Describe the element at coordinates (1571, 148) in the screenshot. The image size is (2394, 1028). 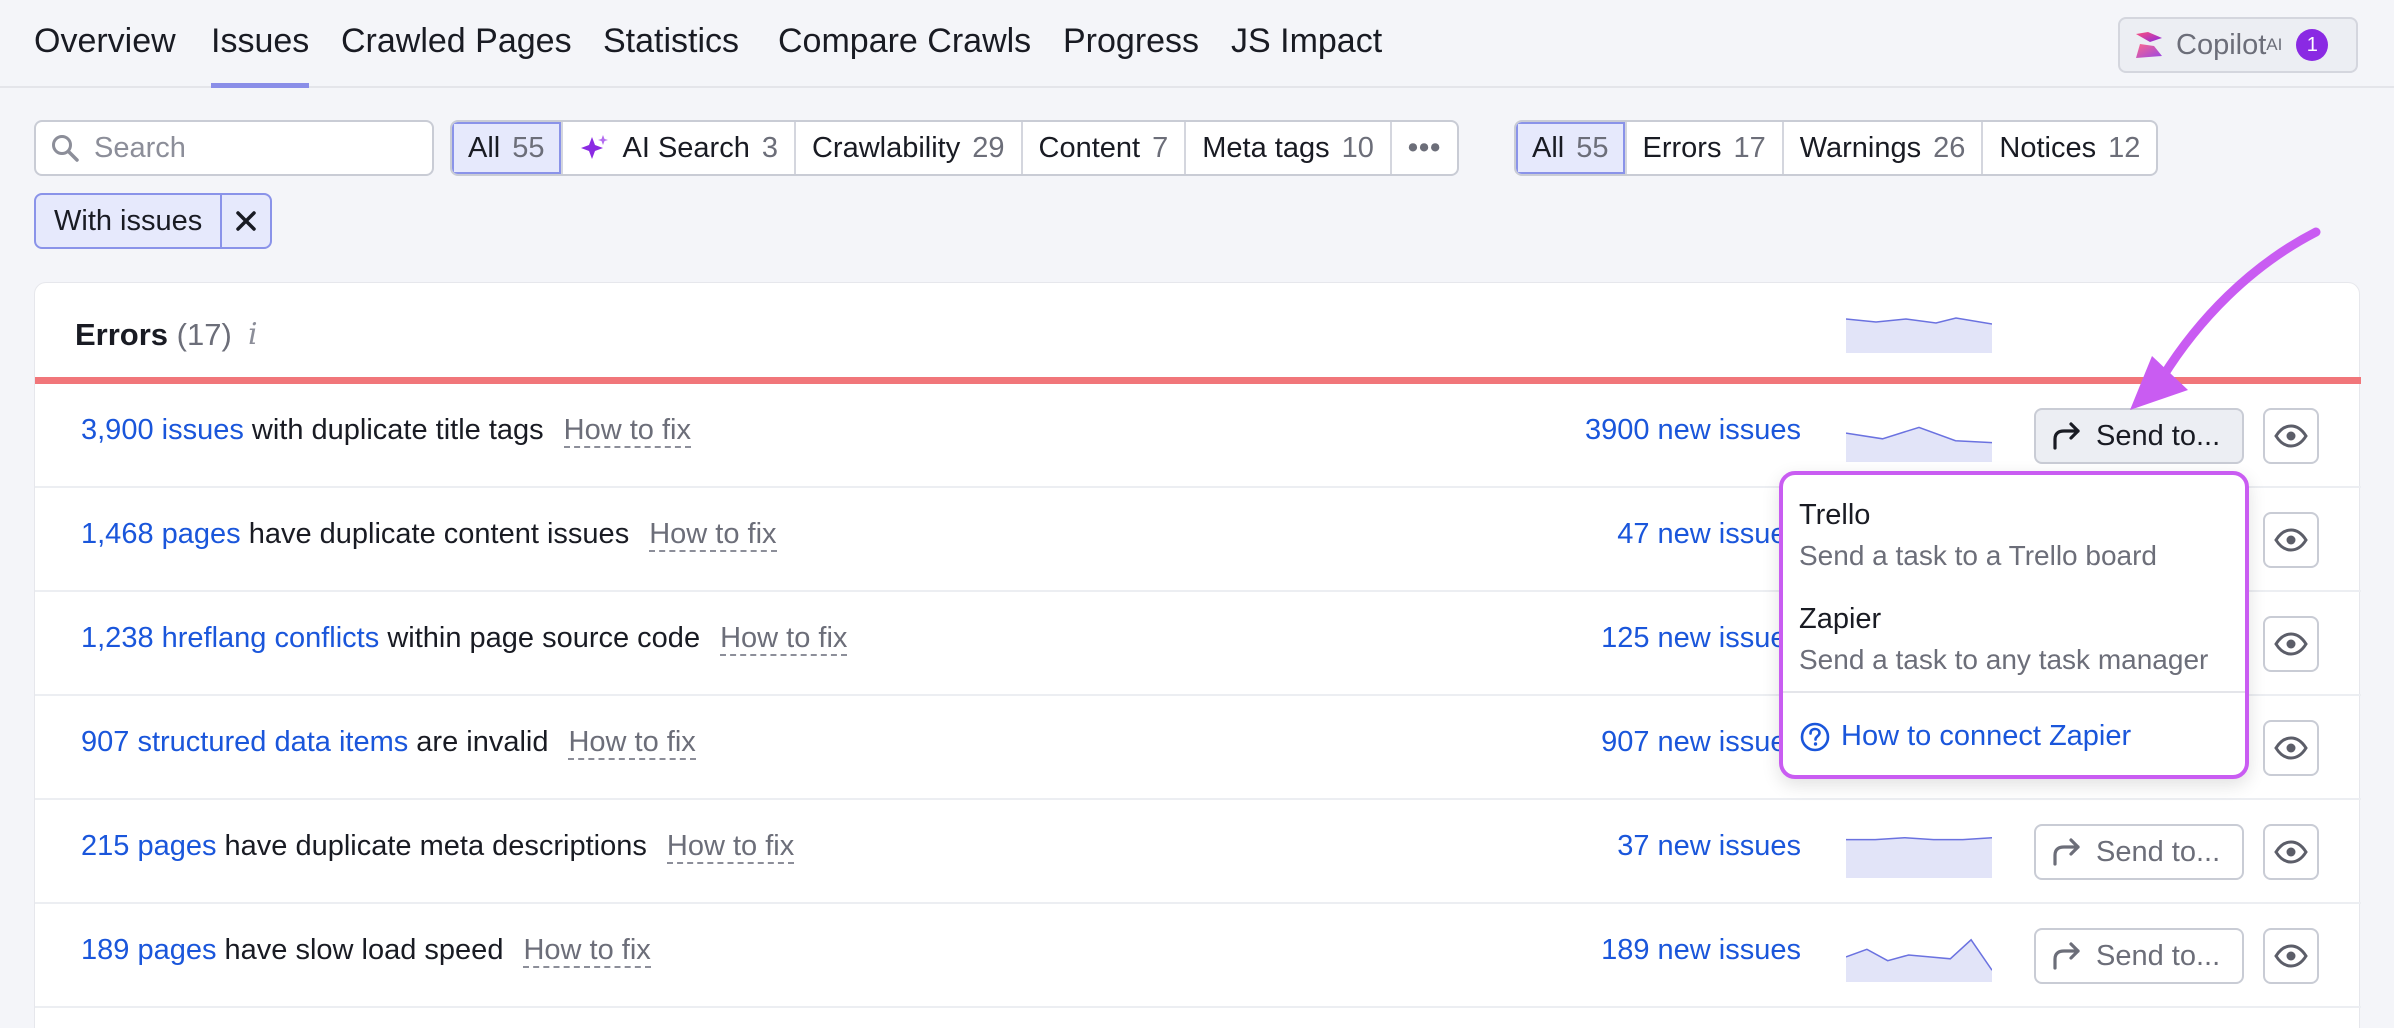
I see `severity-all: All 55` at that location.